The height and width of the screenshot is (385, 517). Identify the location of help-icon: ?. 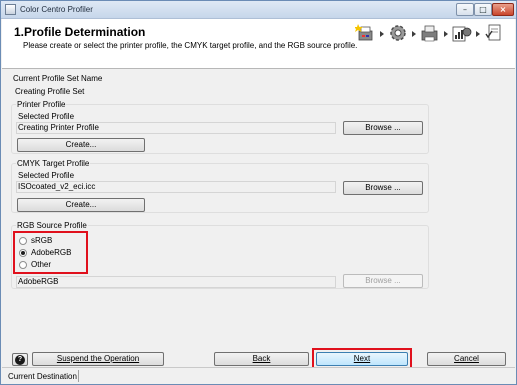
(20, 360).